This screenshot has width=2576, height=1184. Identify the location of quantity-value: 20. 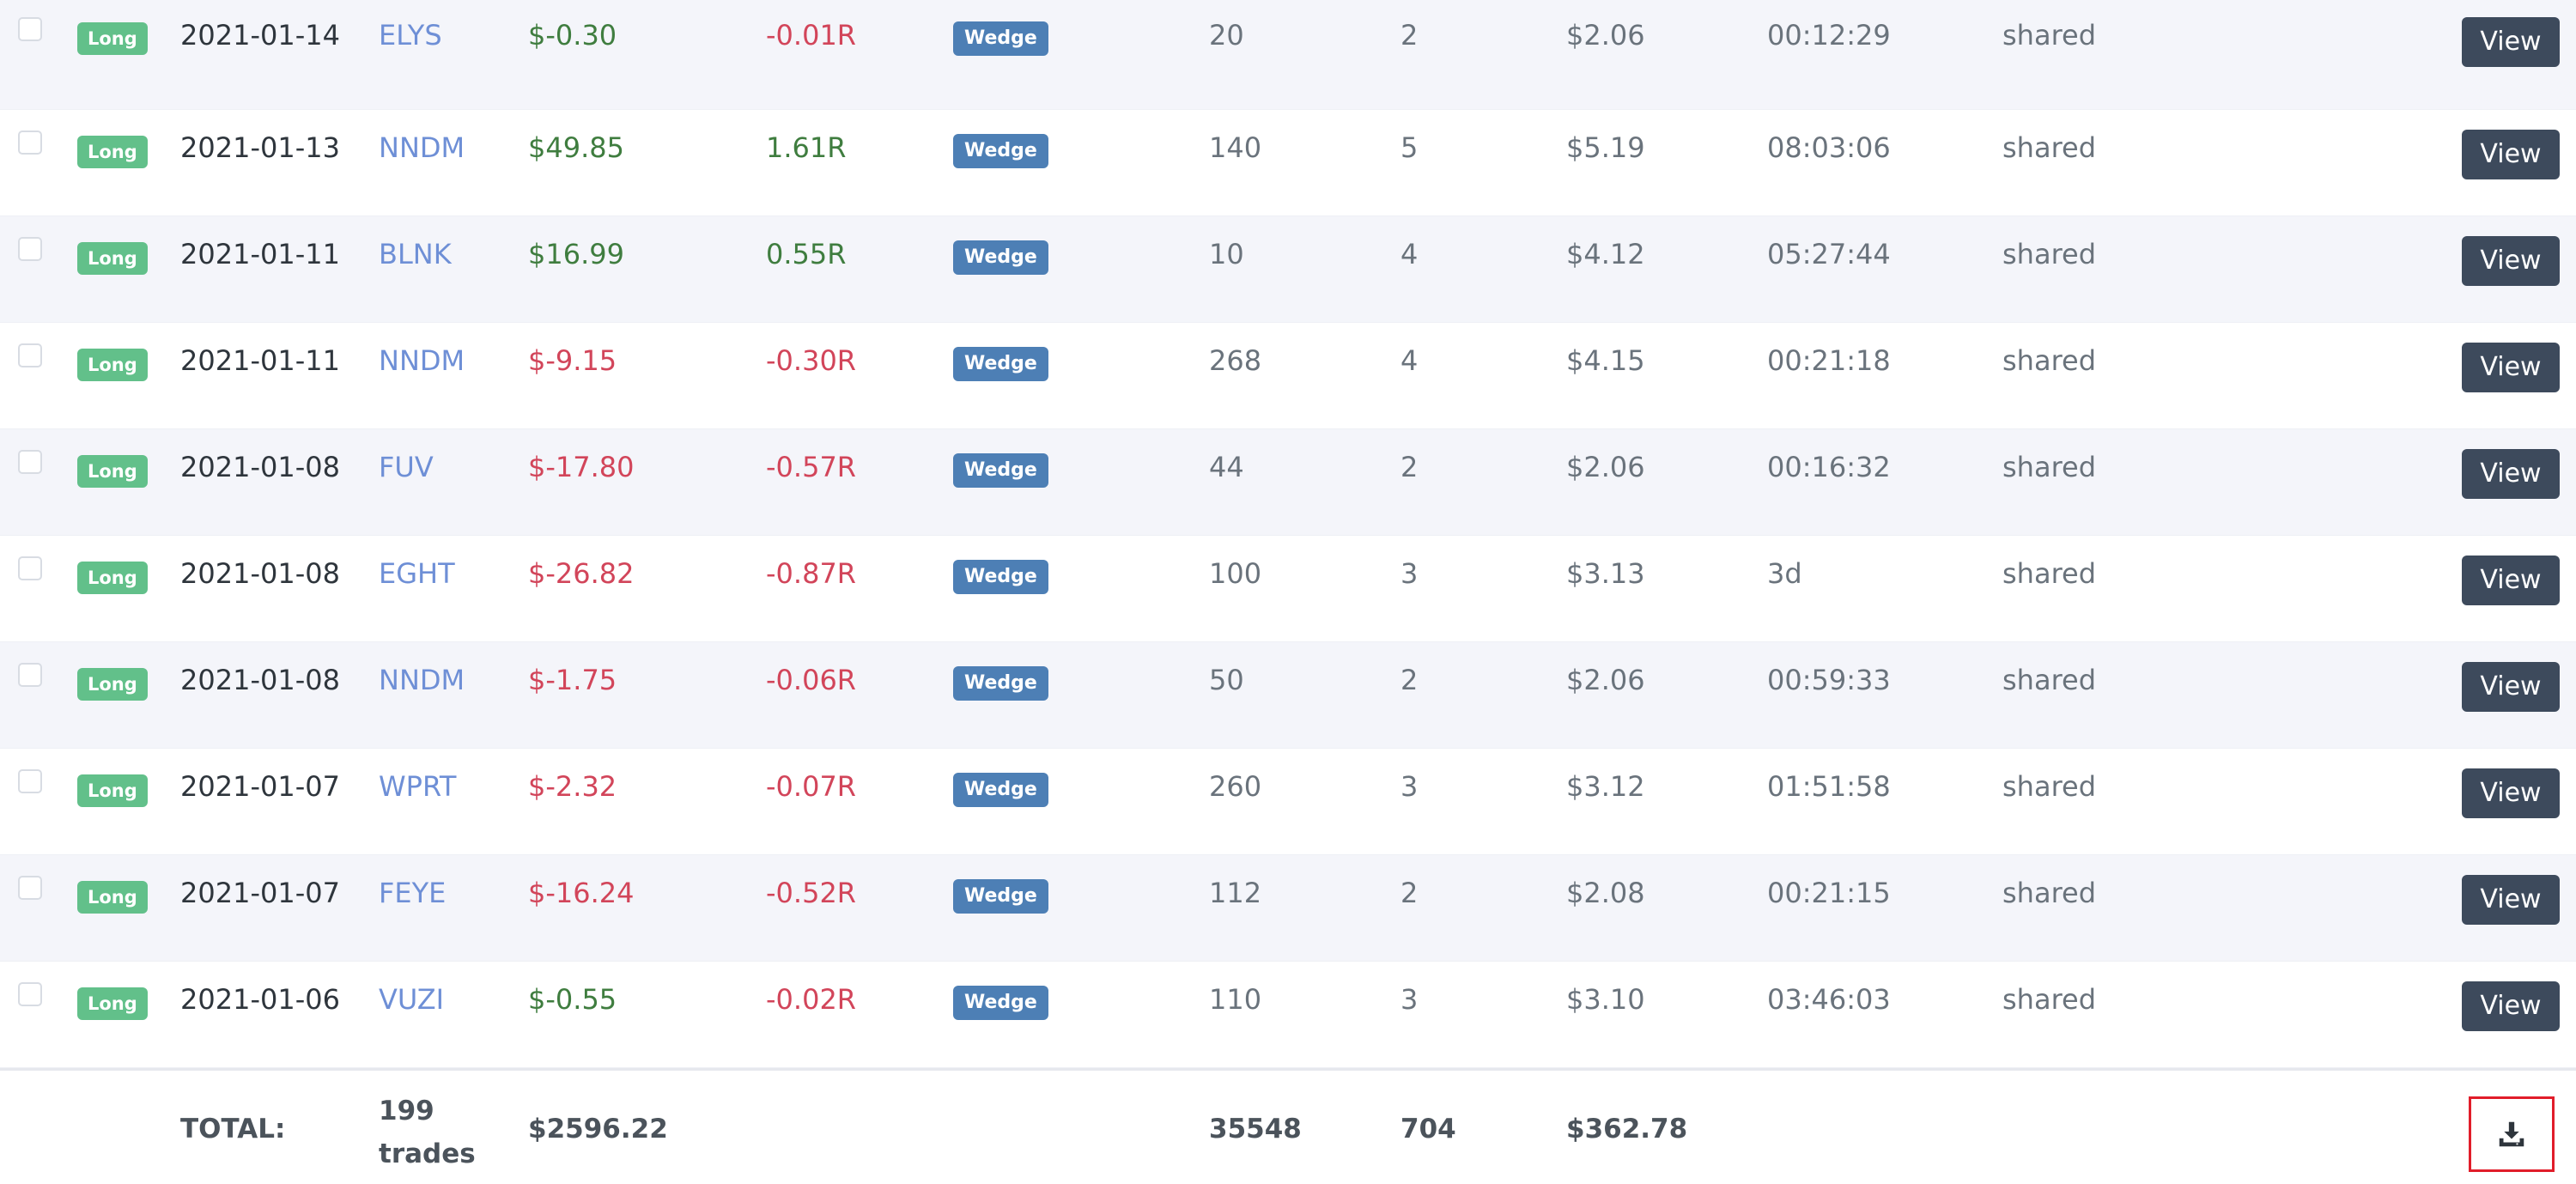
(1226, 36).